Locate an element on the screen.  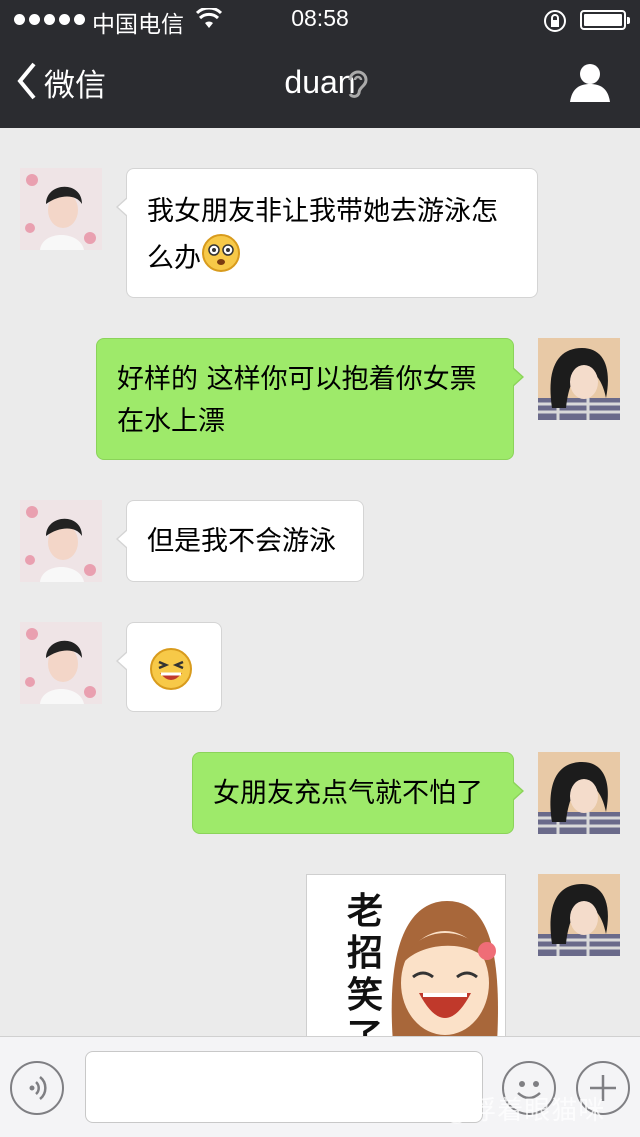
earpiece-mode-icon is located at coordinates (357, 87).